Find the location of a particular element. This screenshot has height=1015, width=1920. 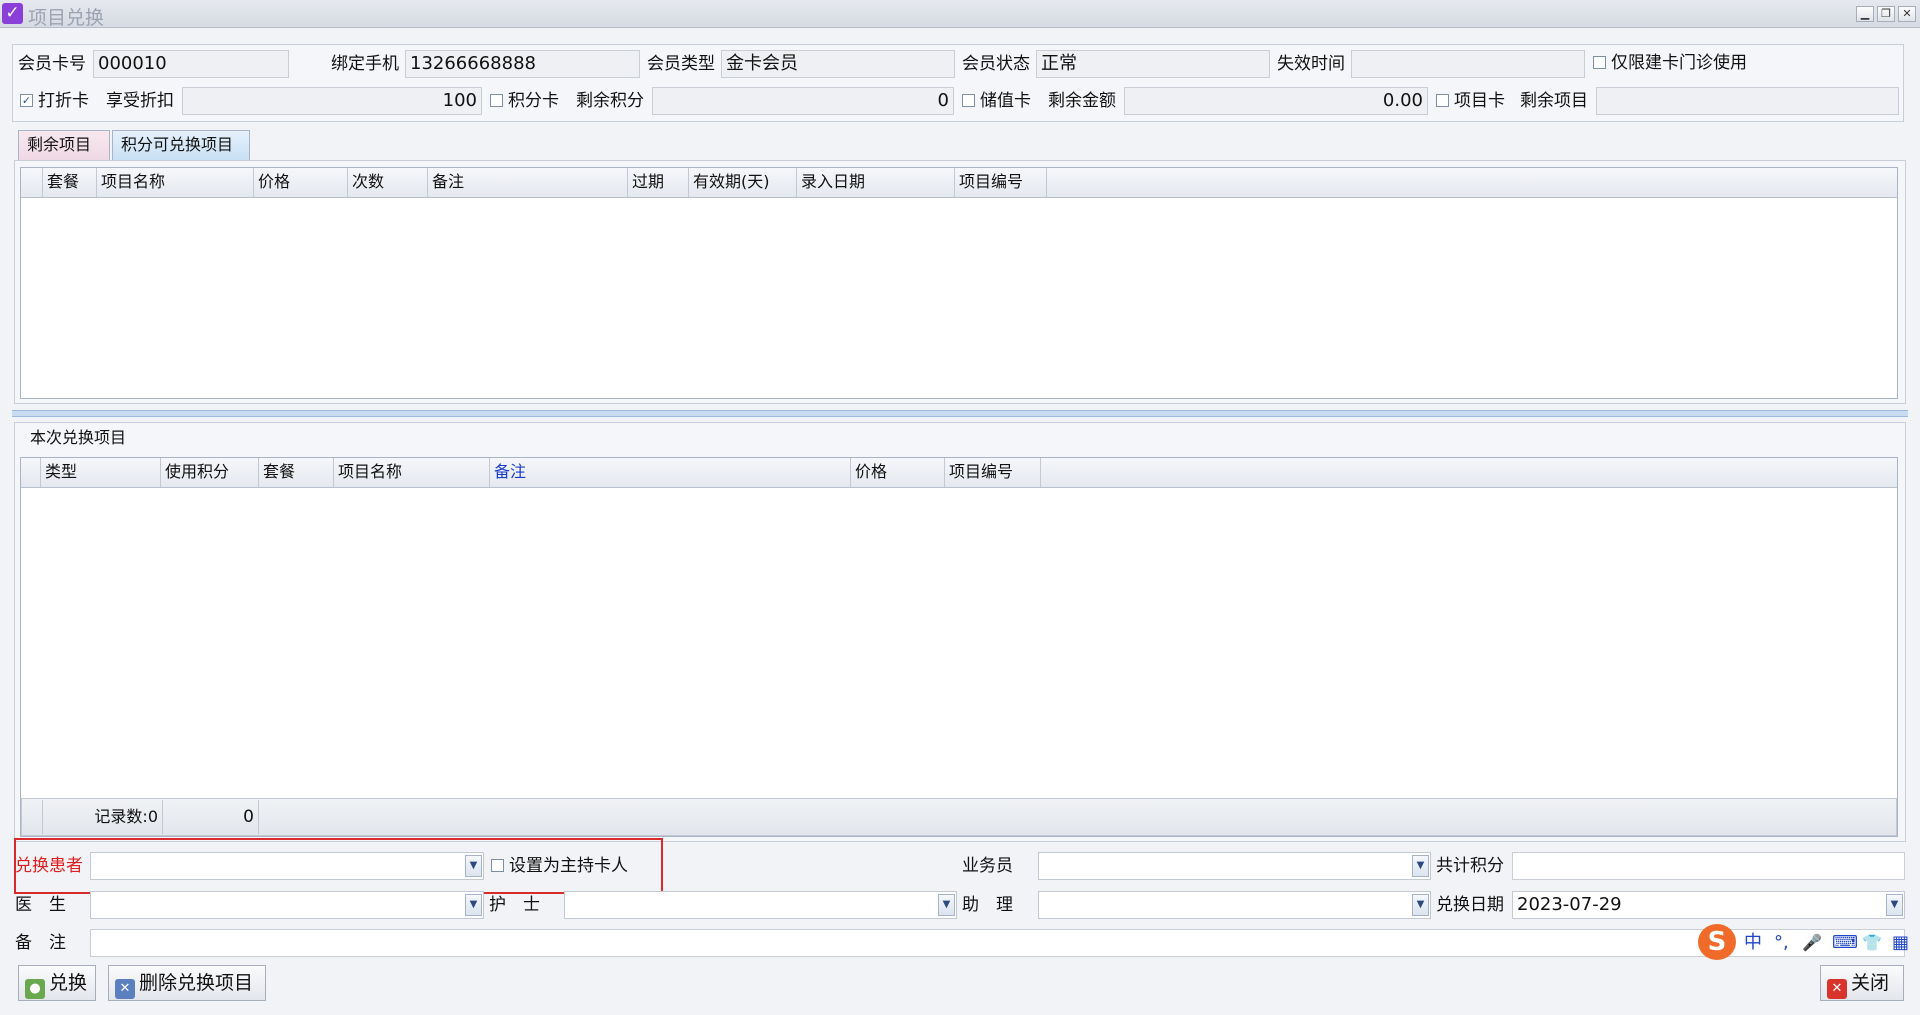

member-type-field: 金卡会员 is located at coordinates (838, 64).